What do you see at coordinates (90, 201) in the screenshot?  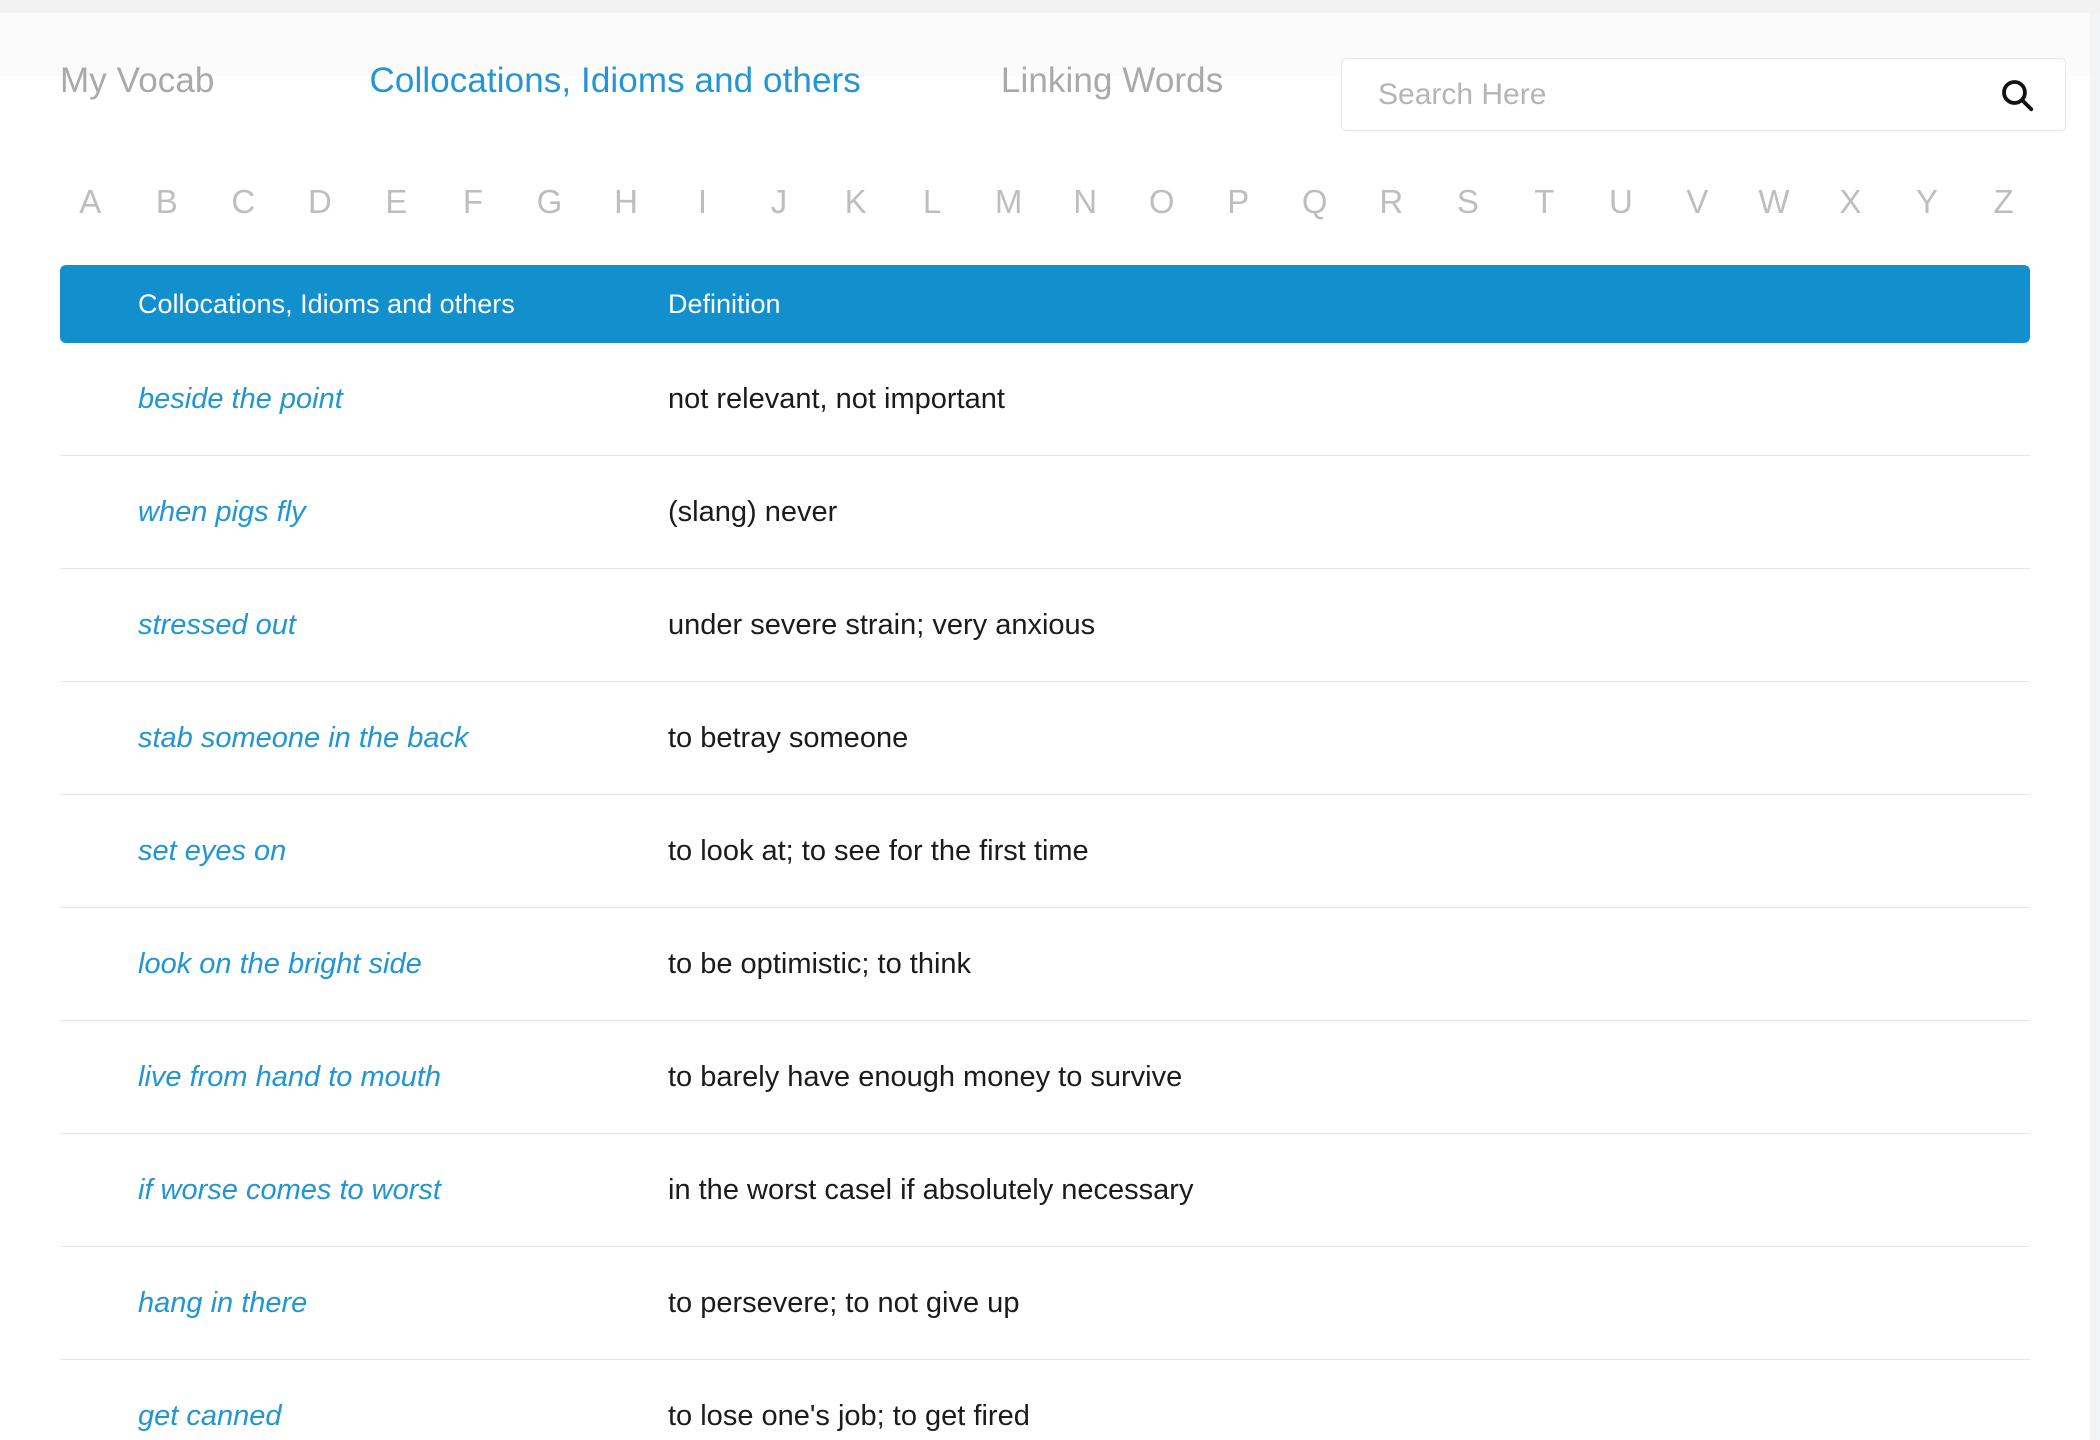 I see `alphabet-letter-a: A` at bounding box center [90, 201].